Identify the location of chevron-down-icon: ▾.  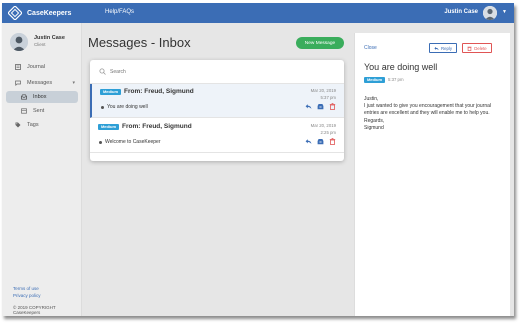
(73, 83).